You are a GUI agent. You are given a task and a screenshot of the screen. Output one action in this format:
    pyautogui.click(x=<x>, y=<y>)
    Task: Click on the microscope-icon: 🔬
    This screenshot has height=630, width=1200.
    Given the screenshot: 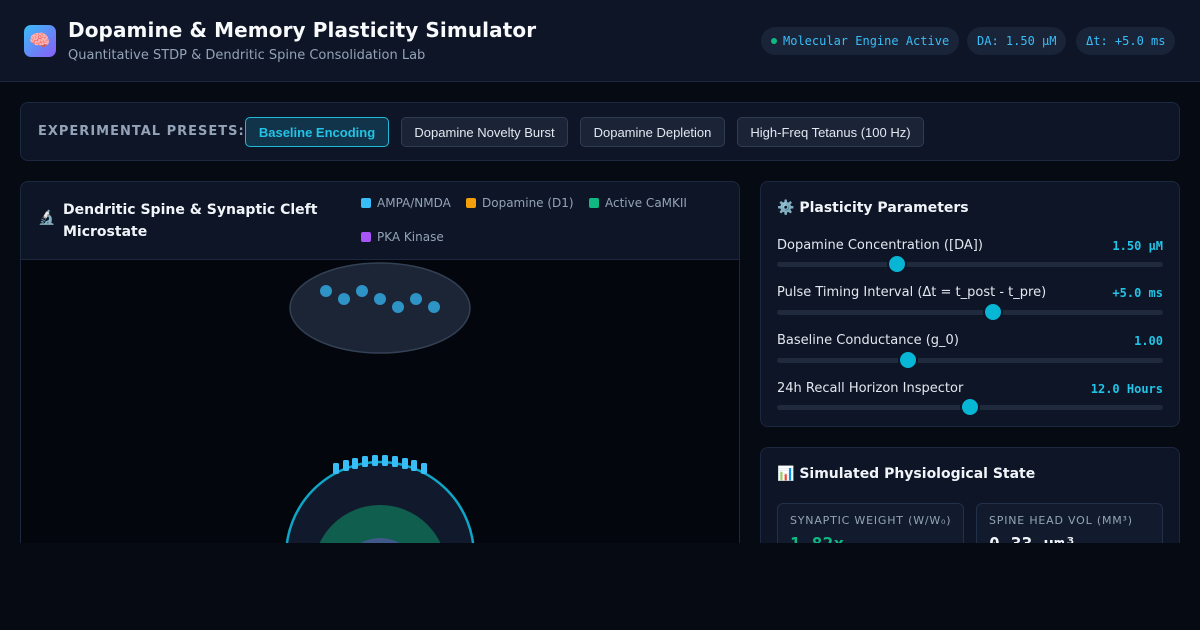 What is the action you would take?
    pyautogui.click(x=47, y=218)
    